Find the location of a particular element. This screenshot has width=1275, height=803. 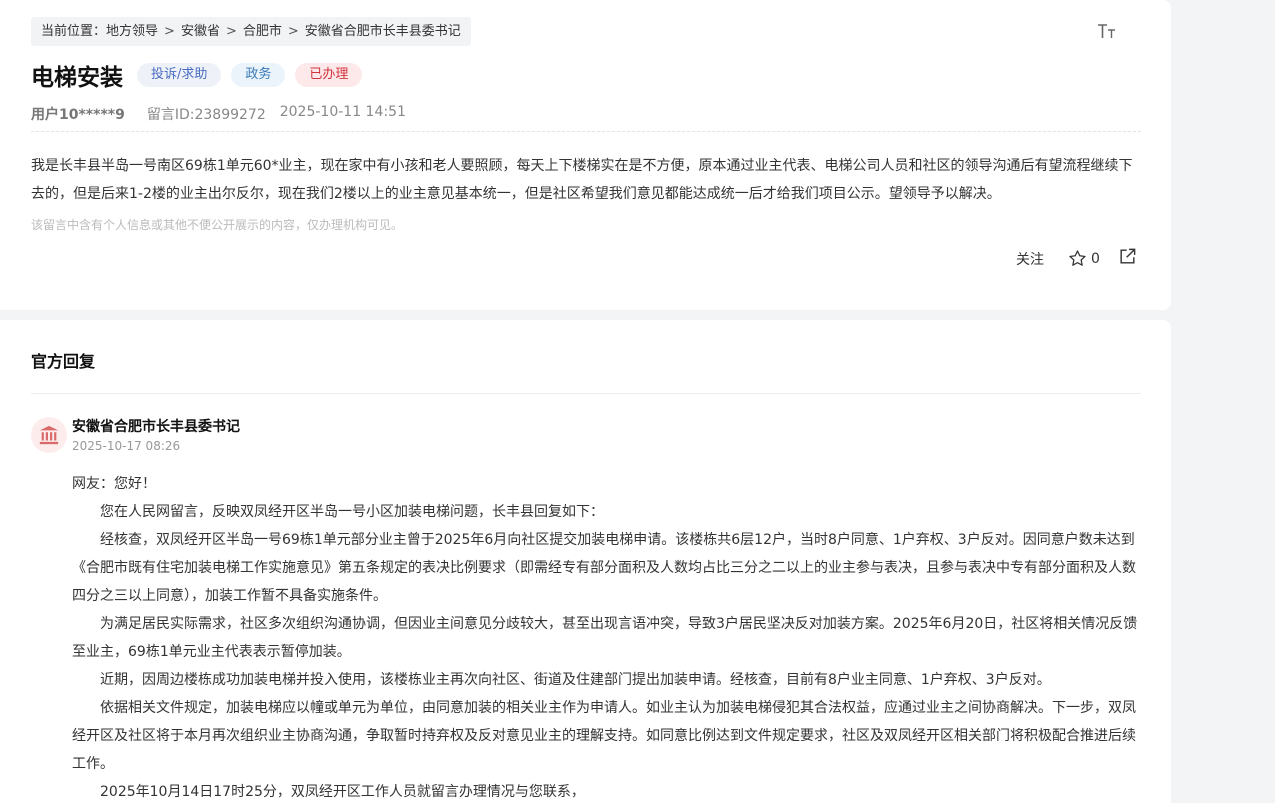

share-icon is located at coordinates (1128, 256).